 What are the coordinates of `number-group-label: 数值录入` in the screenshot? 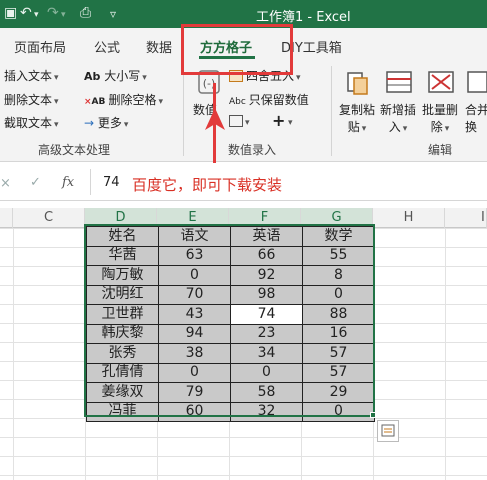 It's located at (252, 150).